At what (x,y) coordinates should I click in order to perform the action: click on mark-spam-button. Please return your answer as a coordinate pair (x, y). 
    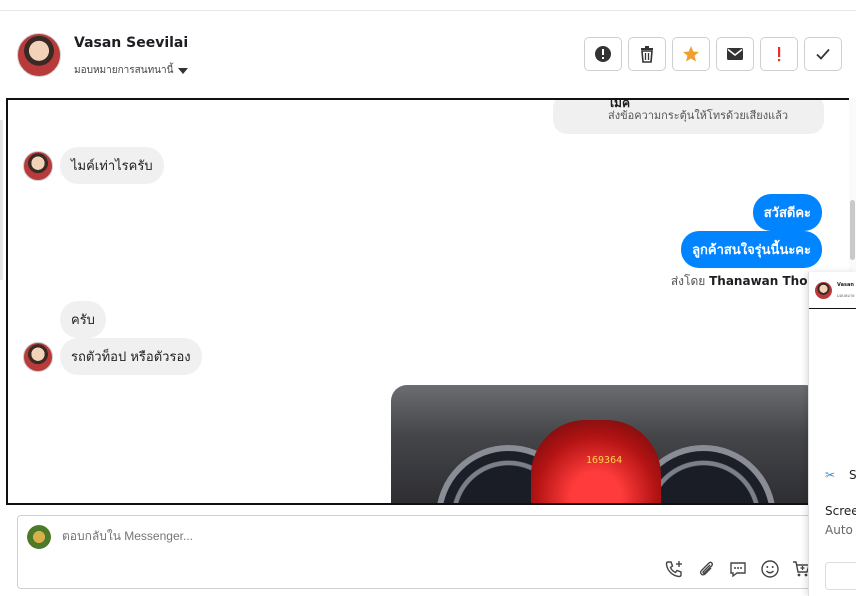
    Looking at the image, I should click on (603, 54).